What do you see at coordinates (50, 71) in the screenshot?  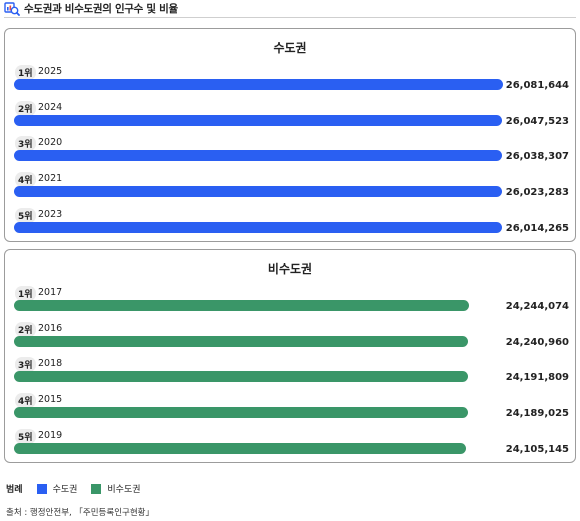 I see `year-label: 2025` at bounding box center [50, 71].